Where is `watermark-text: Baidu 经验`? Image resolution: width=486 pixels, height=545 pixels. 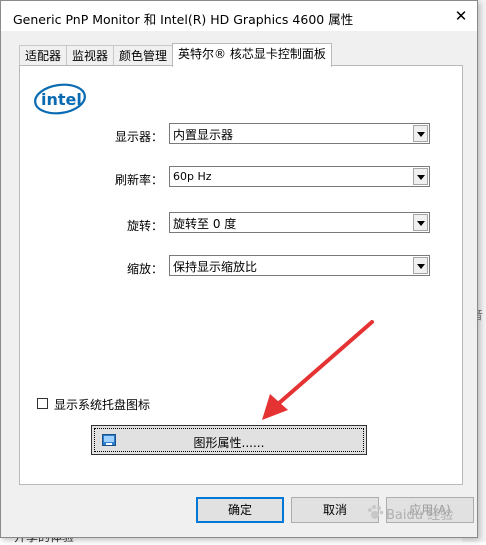
watermark-text: Baidu 经验 is located at coordinates (420, 515).